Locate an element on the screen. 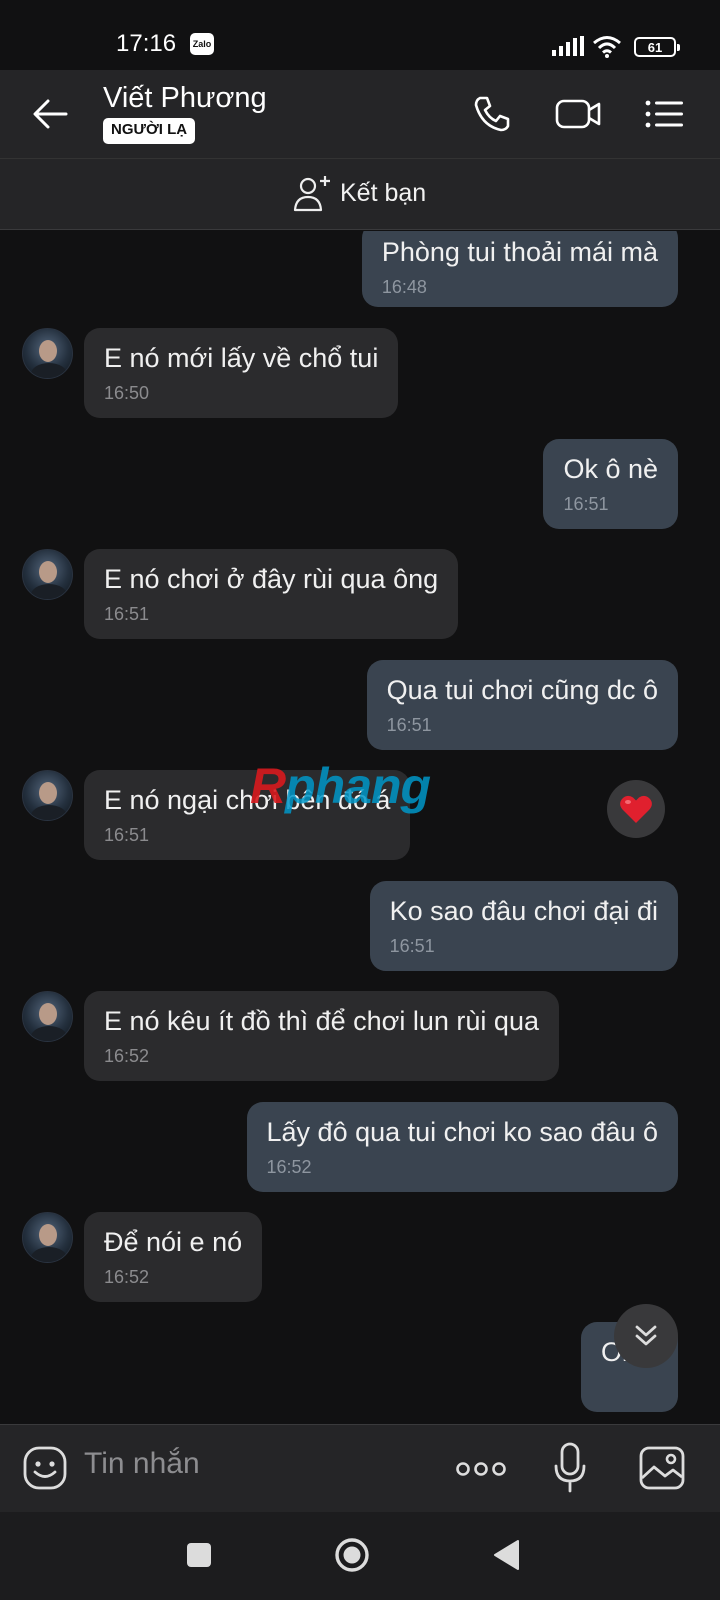 The width and height of the screenshot is (720, 1600). microphone-icon is located at coordinates (570, 1468).